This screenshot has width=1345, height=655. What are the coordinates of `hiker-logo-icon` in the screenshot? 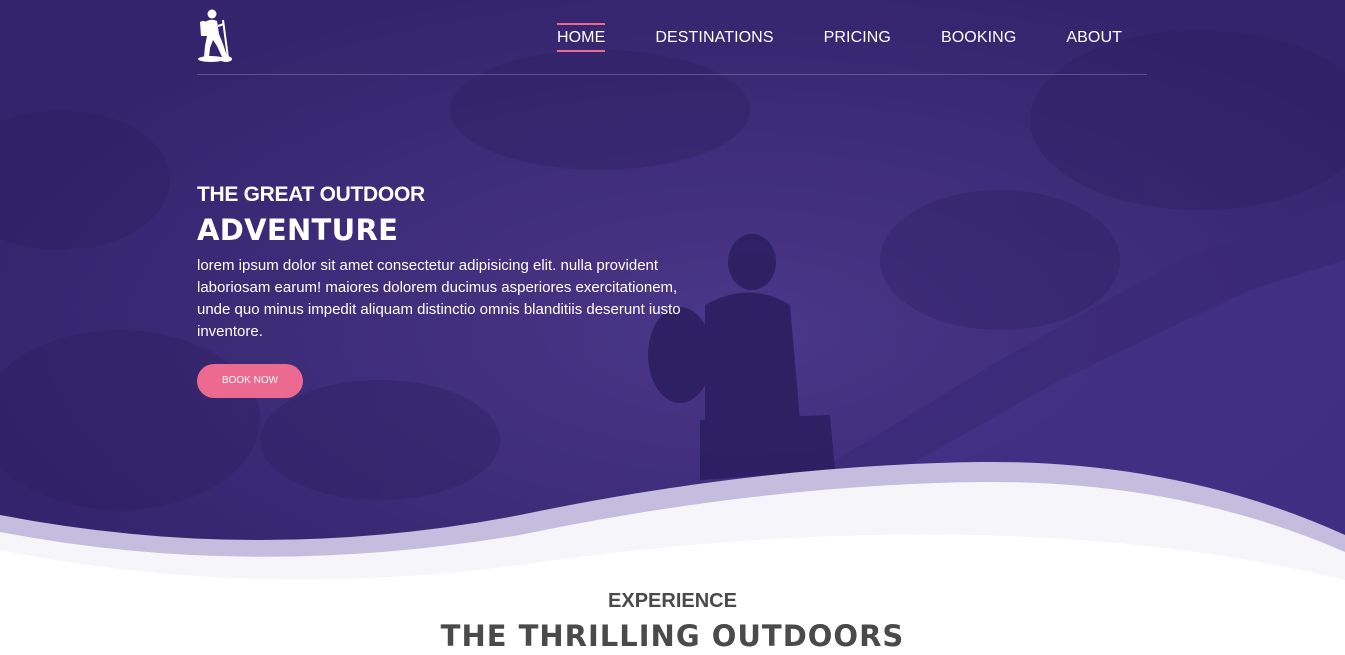 It's located at (216, 35).